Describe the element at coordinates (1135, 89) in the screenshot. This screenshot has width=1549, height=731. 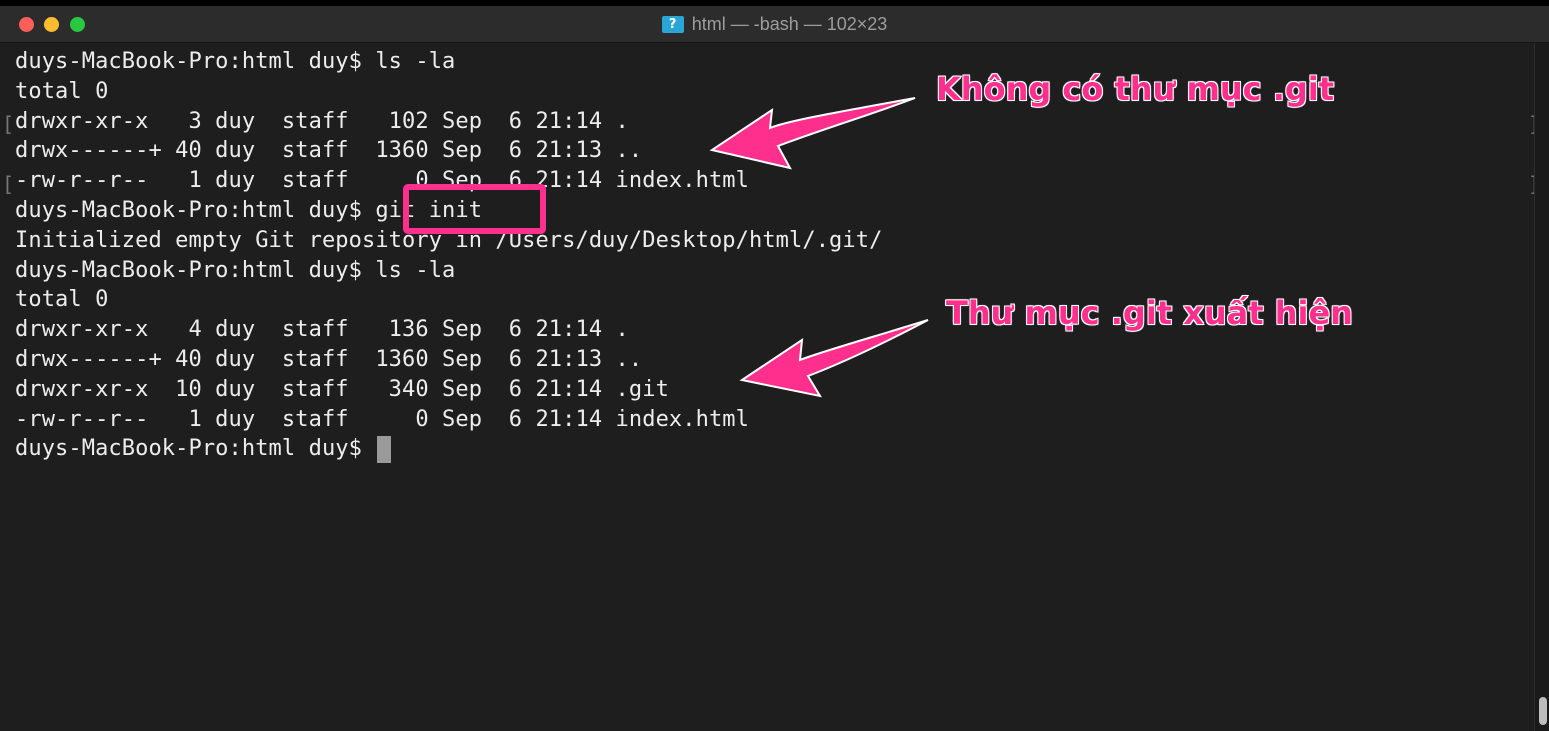
I see `no-git-annotation: Không có thư mục .git` at that location.